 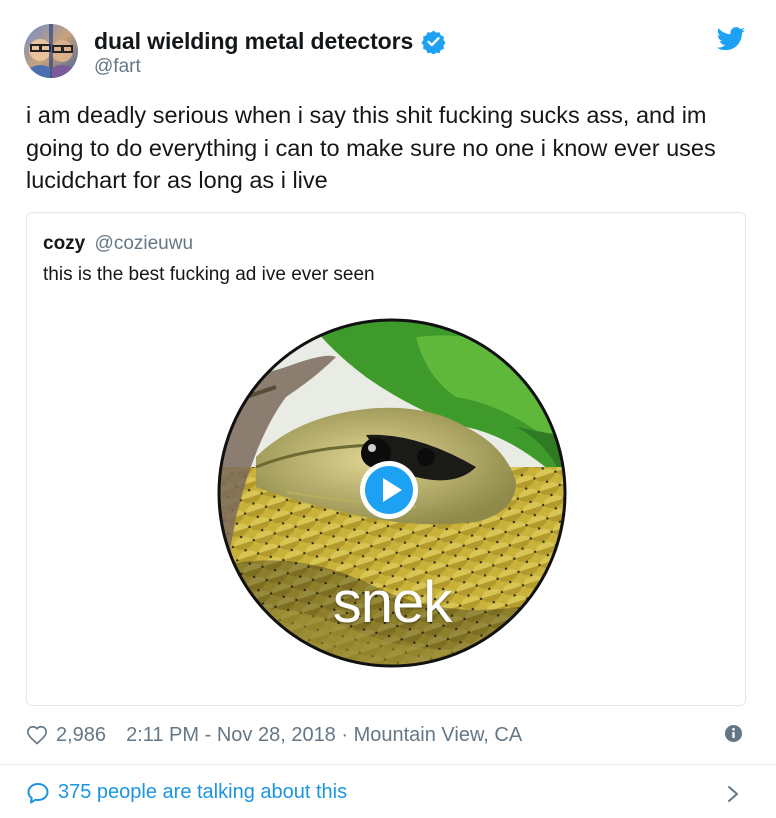 I want to click on conversation-link: 375 people are talking about this, so click(x=186, y=792).